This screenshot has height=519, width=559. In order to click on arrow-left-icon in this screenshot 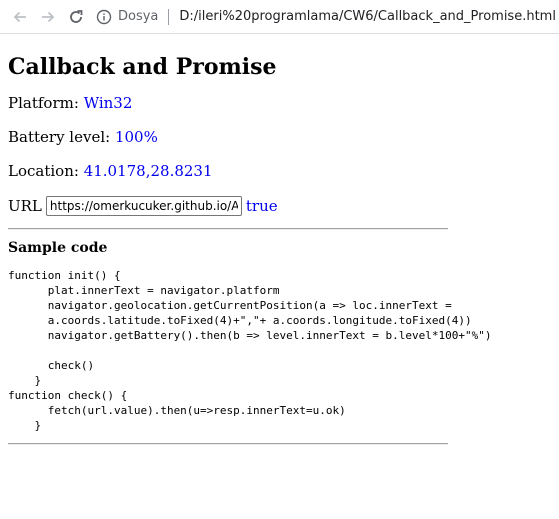, I will do `click(19, 16)`.